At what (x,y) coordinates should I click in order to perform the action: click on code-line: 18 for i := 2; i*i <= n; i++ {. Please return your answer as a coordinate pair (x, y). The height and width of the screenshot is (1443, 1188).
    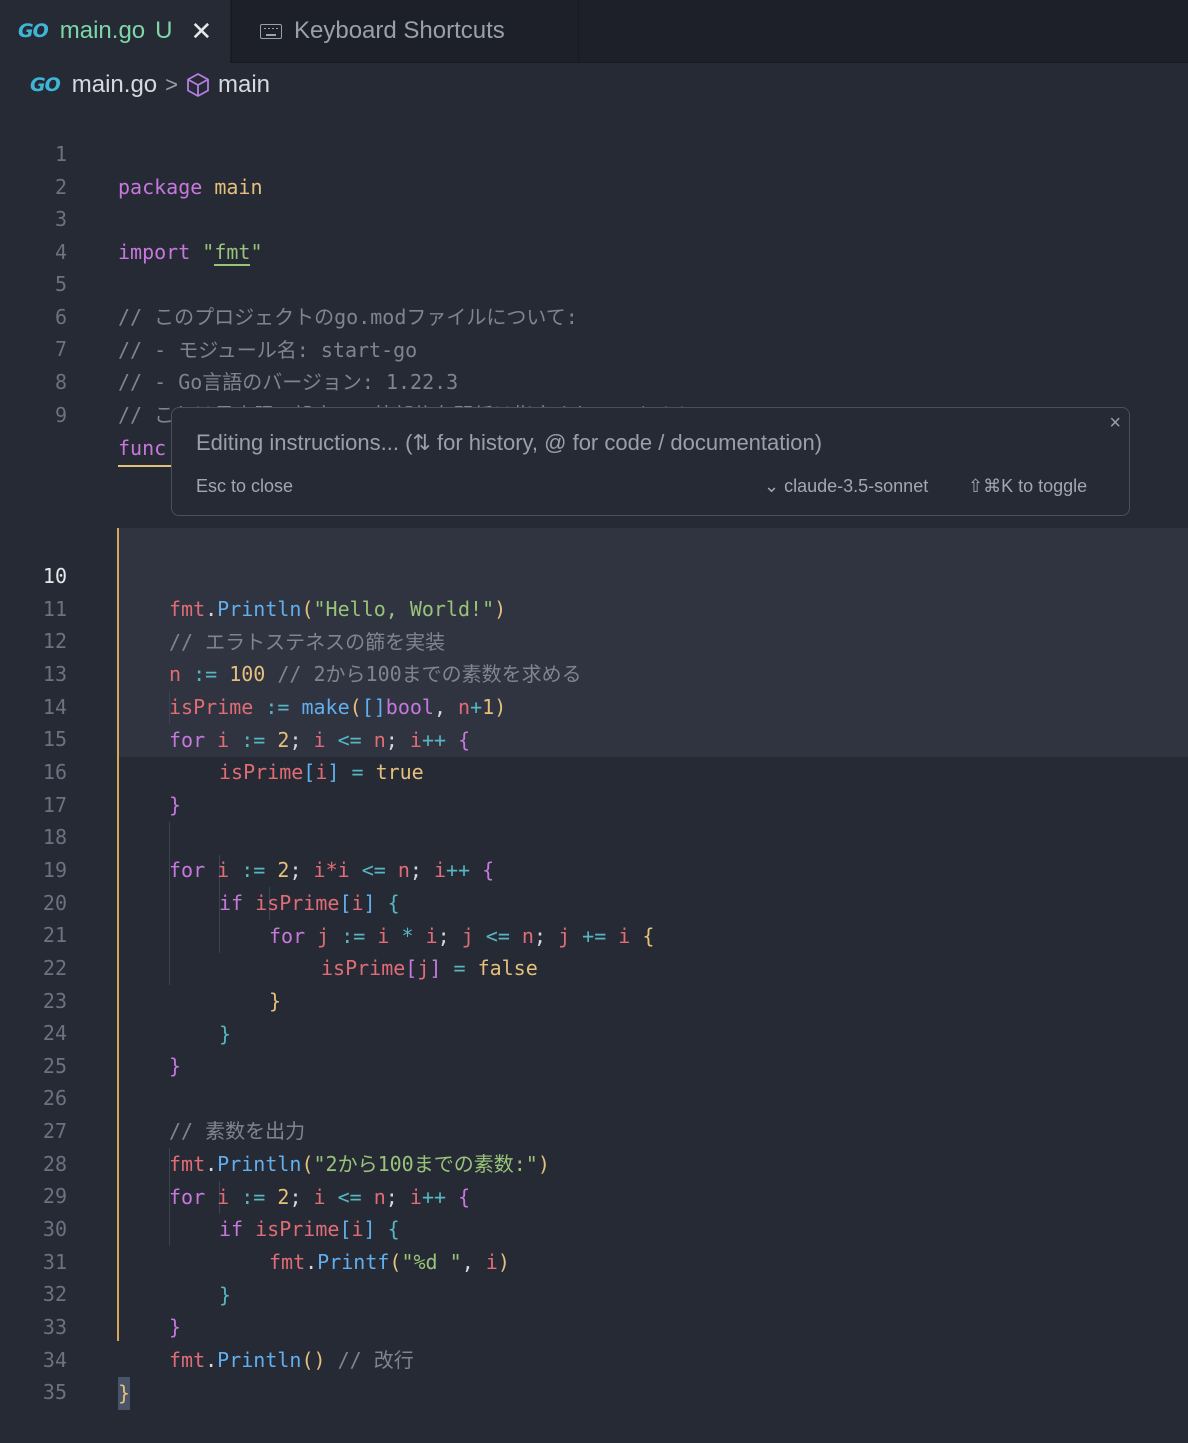
    Looking at the image, I should click on (594, 835).